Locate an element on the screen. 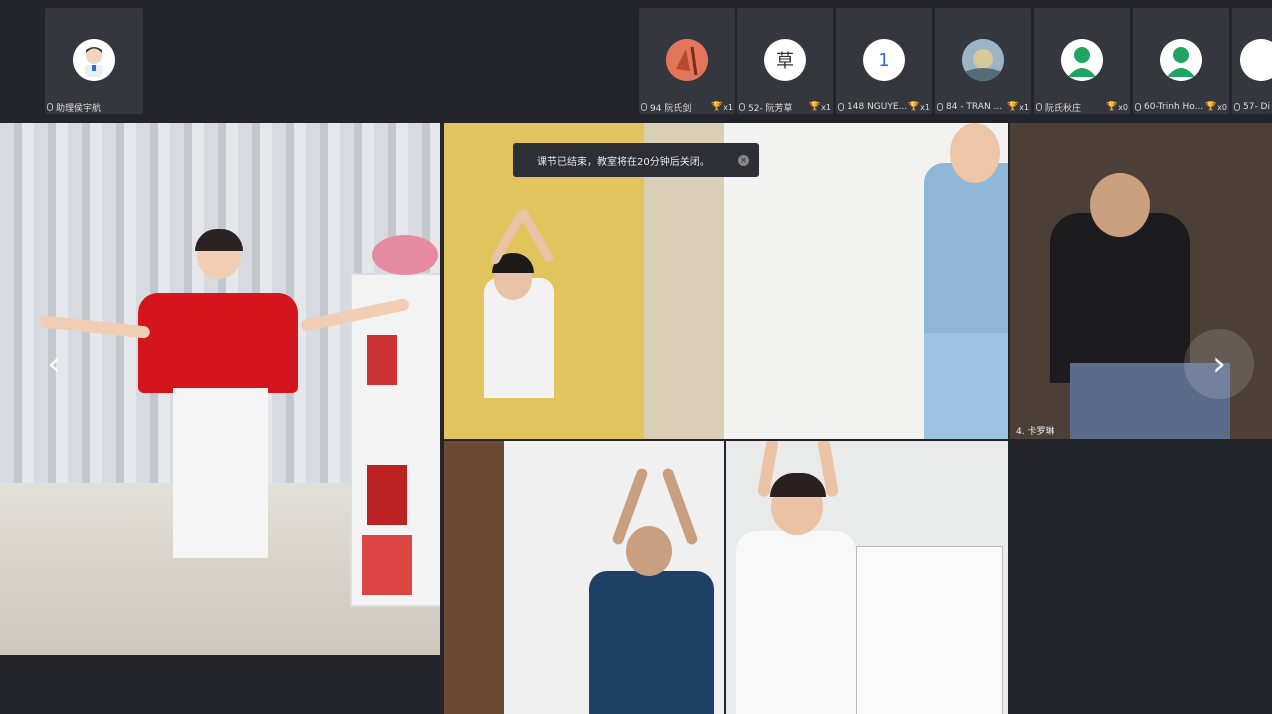 The image size is (1272, 714). avatar: 1 is located at coordinates (884, 60).